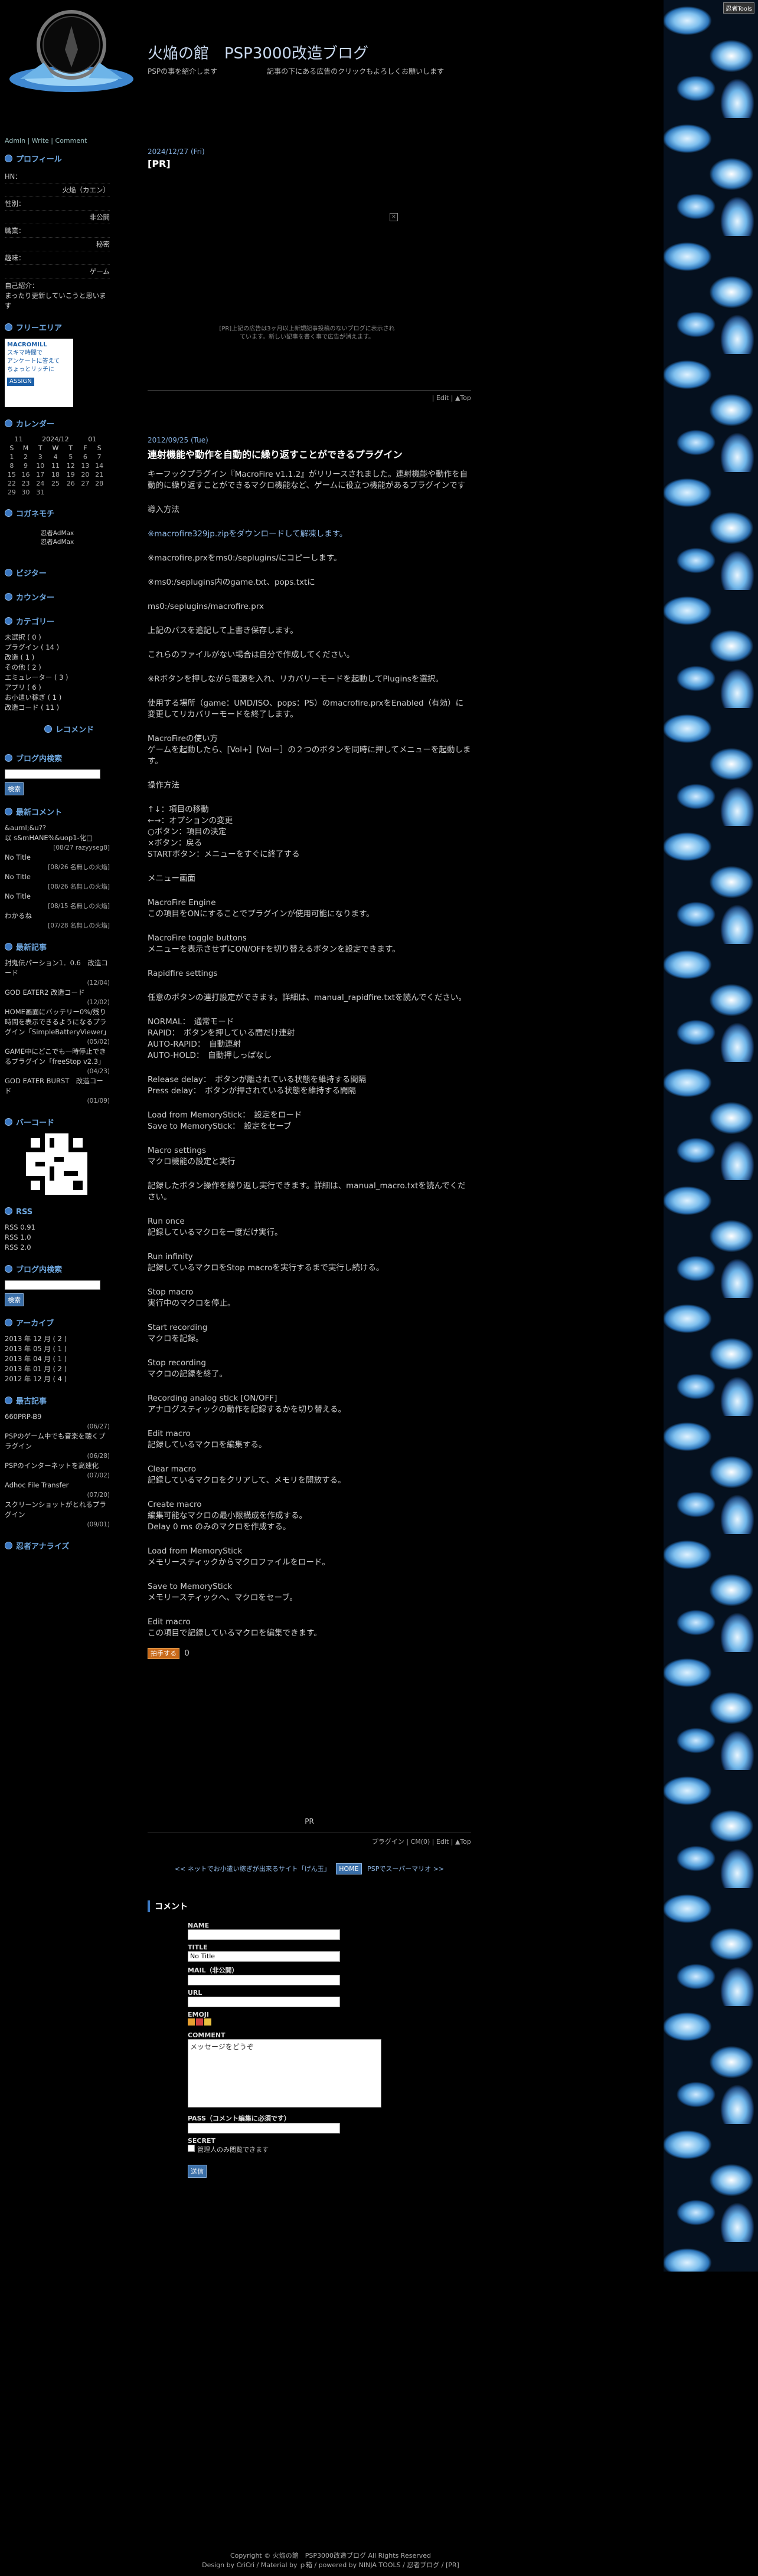 Image resolution: width=758 pixels, height=2576 pixels. I want to click on rss-link: RSS 2.0, so click(57, 1248).